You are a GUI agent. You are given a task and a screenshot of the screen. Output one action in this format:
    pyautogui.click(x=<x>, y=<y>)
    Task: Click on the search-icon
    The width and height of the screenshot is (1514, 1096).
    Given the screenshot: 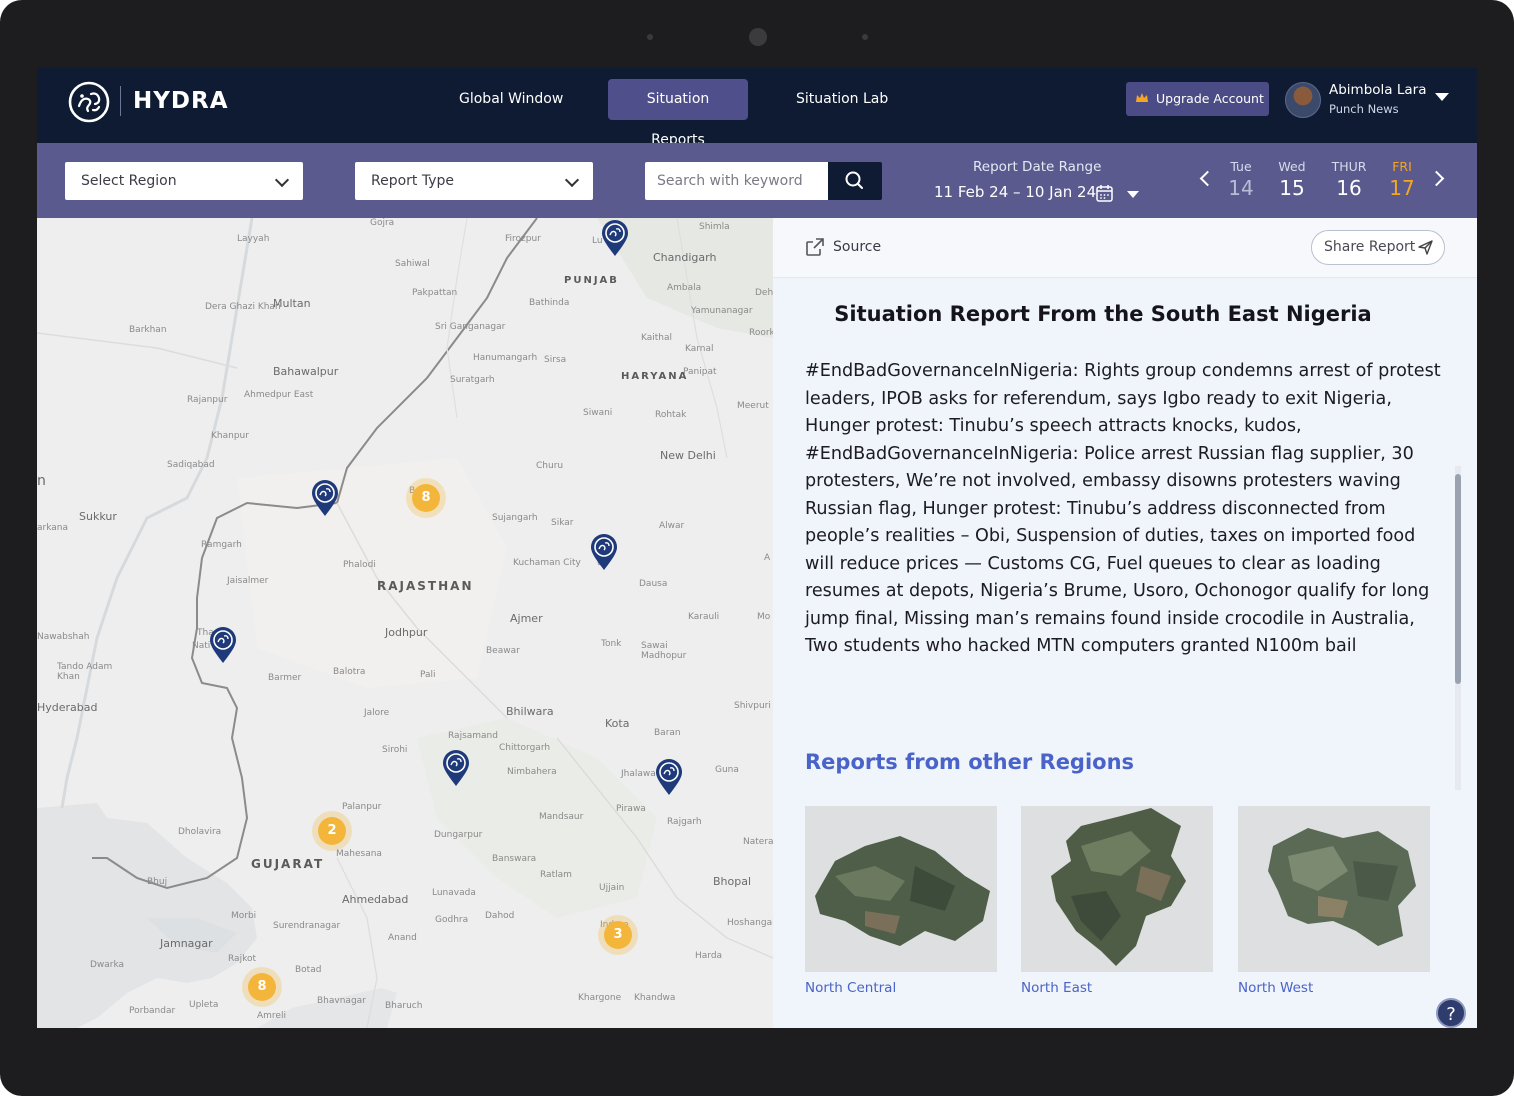 What is the action you would take?
    pyautogui.click(x=854, y=180)
    